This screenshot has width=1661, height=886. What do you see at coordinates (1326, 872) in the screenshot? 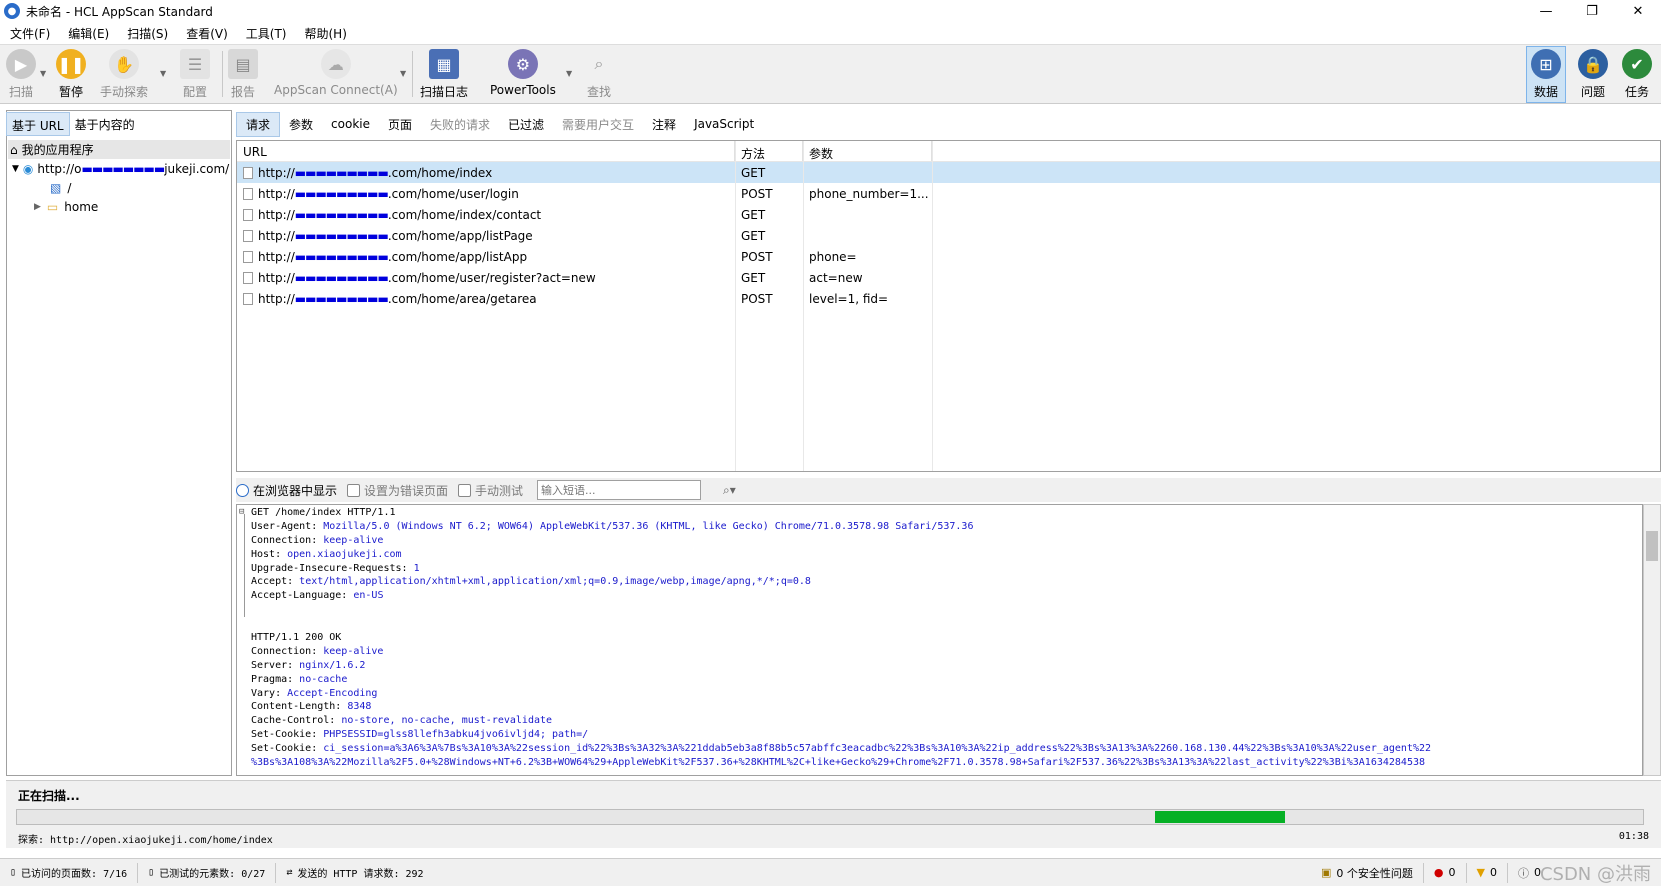
I see `lock-icon: ▣` at bounding box center [1326, 872].